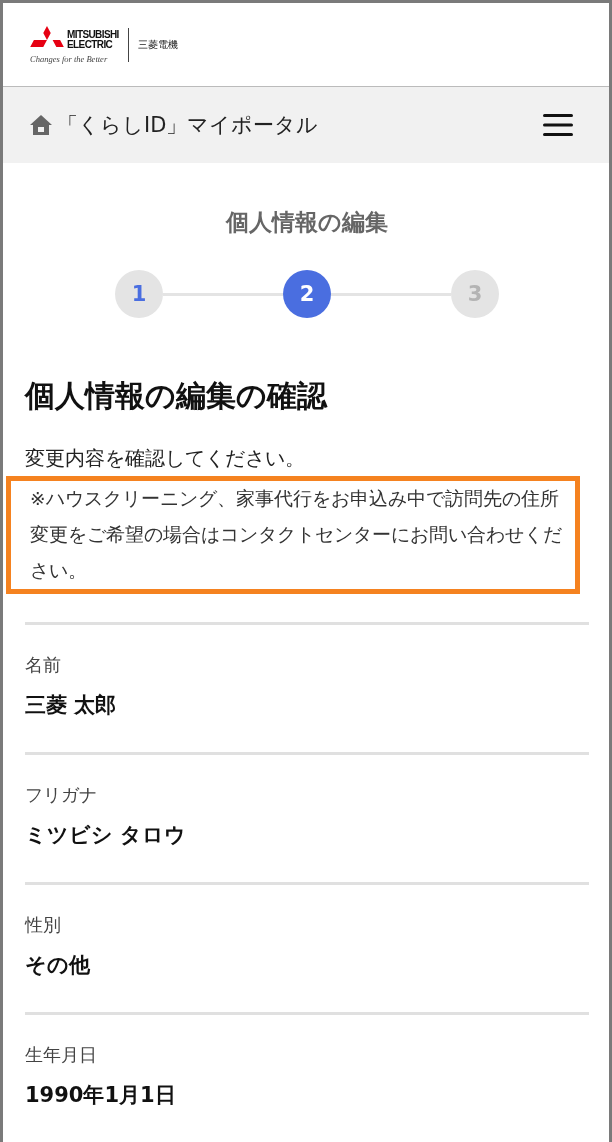  What do you see at coordinates (58, 965) in the screenshot?
I see `field-value: その他` at bounding box center [58, 965].